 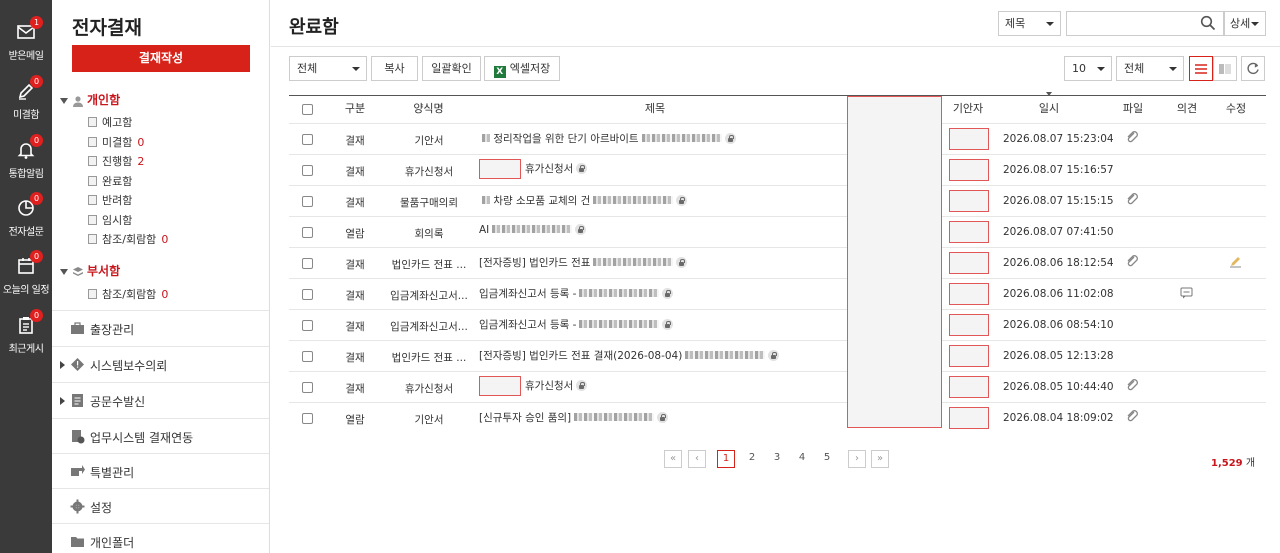 What do you see at coordinates (777, 231) in the screenshot?
I see `table-row: 열람 회의록 AI 2026.08.07 07:41:50` at bounding box center [777, 231].